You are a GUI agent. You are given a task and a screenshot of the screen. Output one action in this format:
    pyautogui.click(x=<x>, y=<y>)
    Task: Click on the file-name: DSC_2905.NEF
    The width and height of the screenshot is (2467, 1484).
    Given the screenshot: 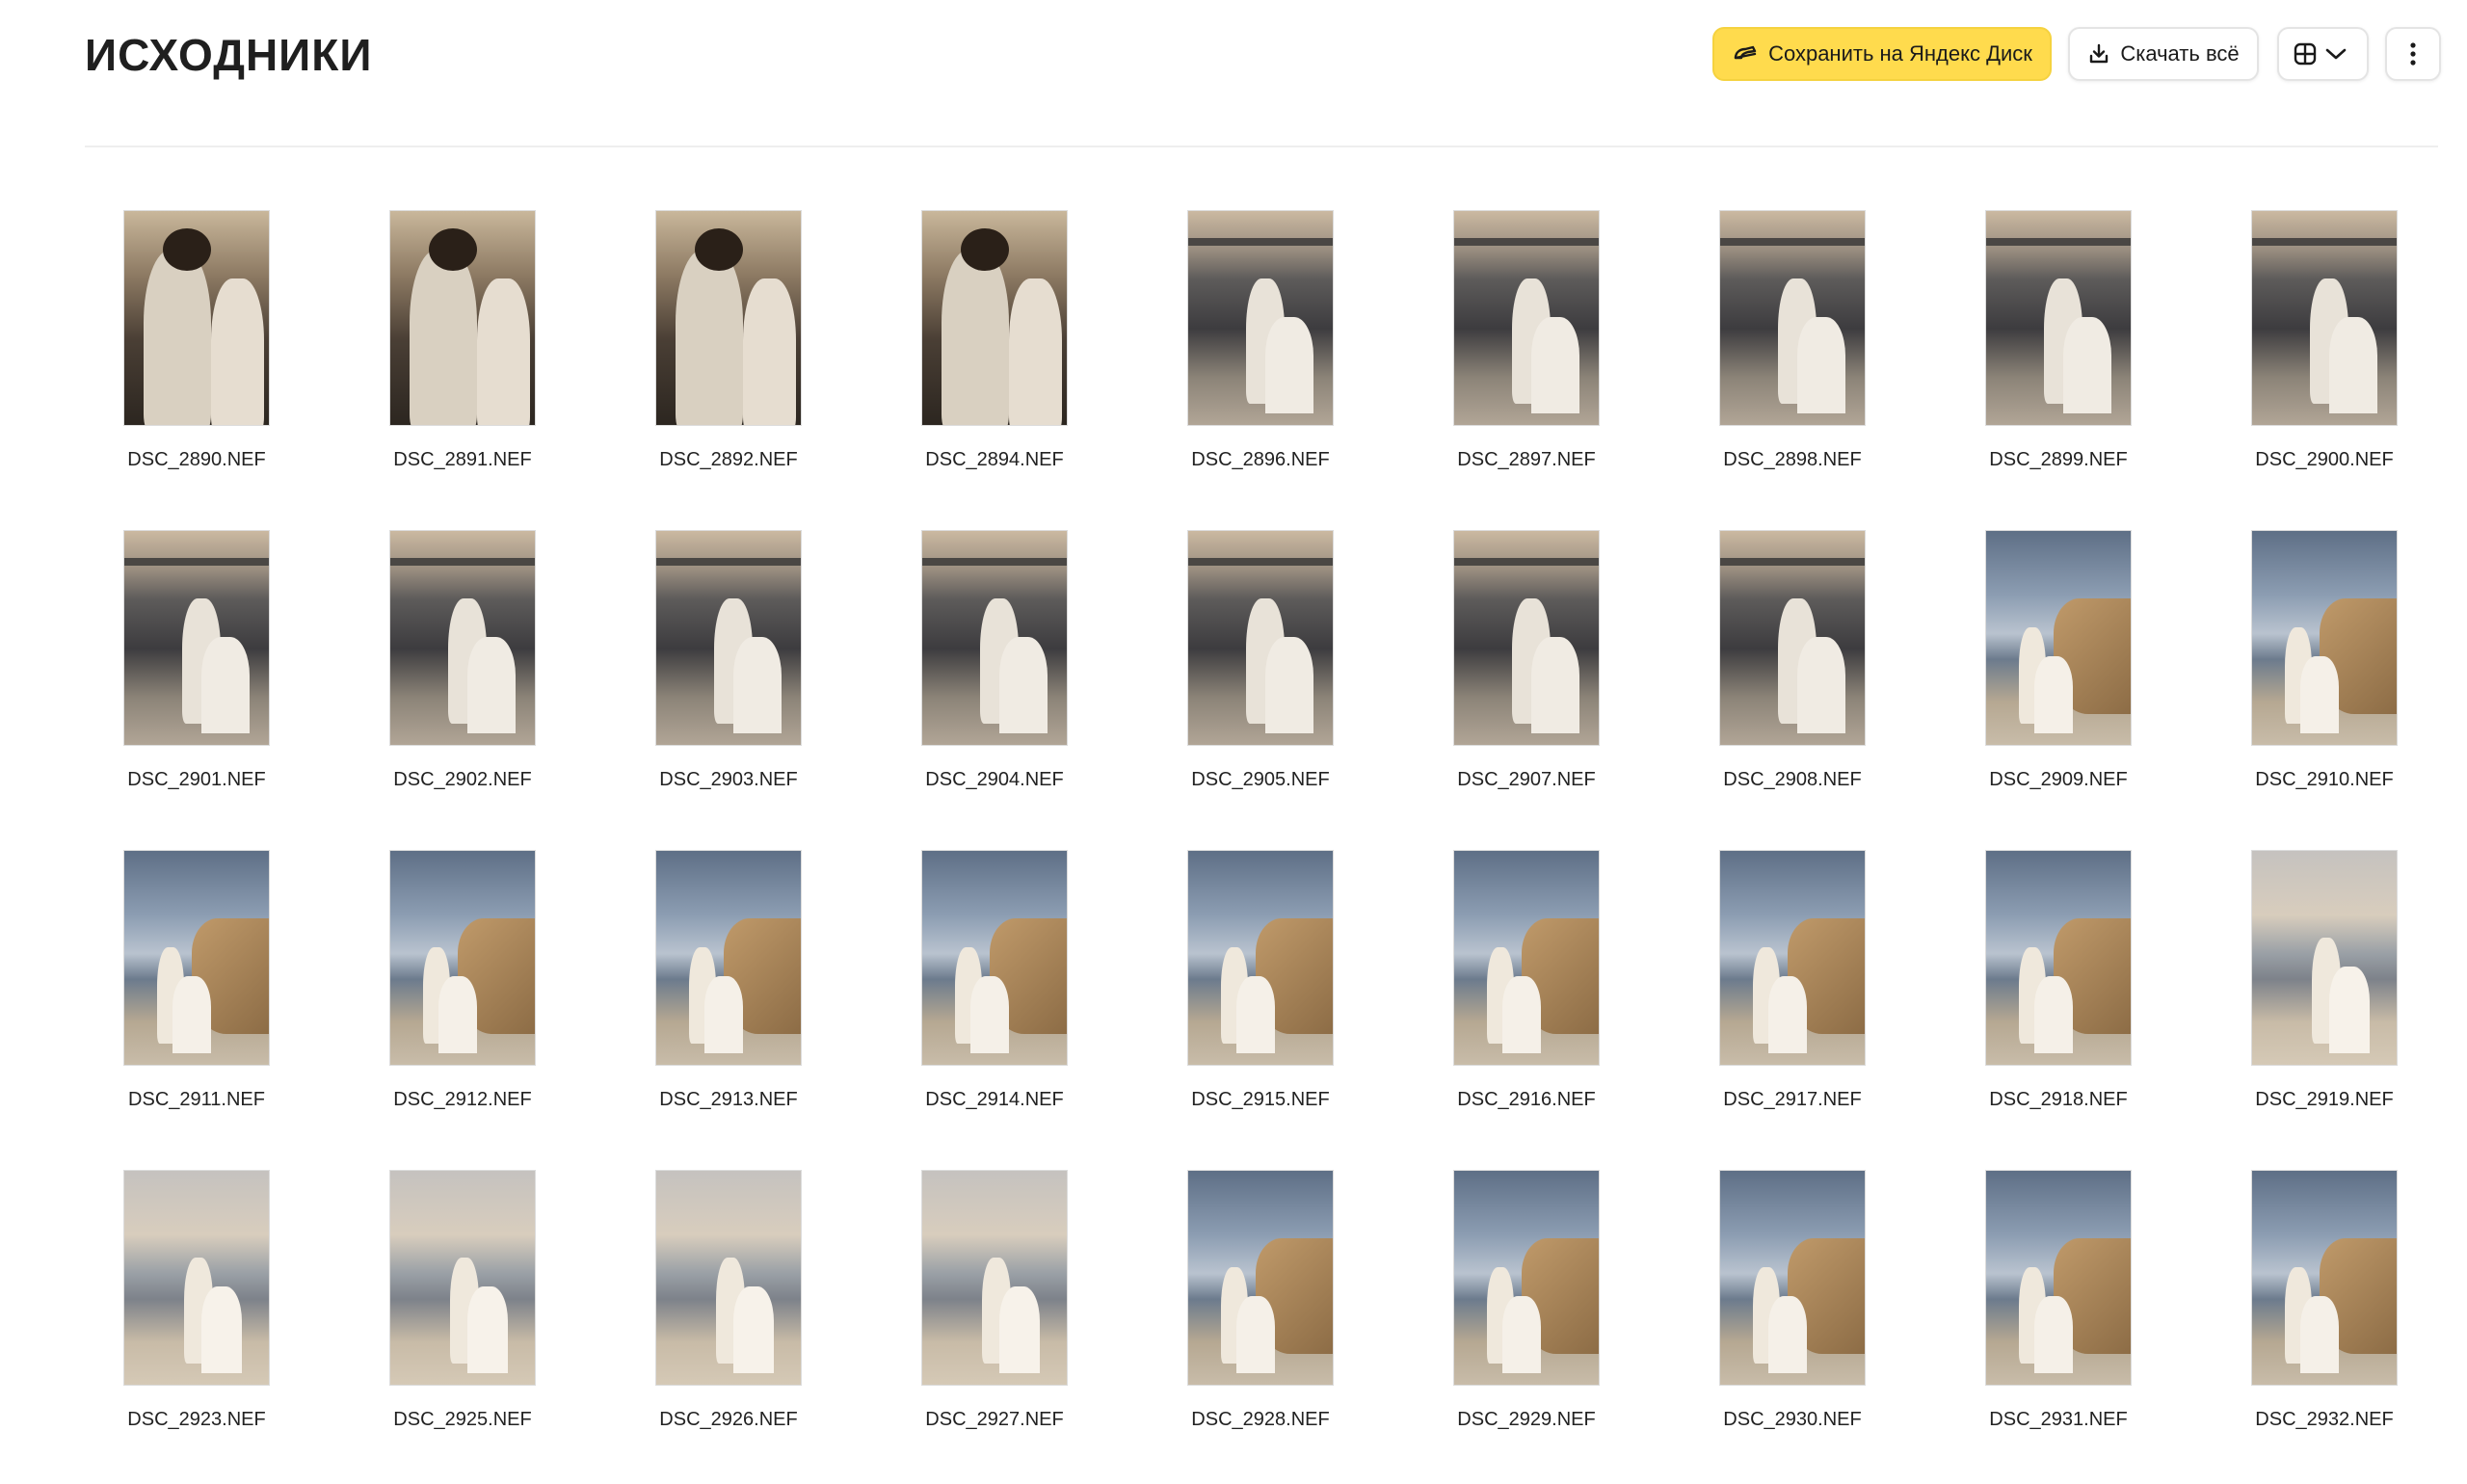 What is the action you would take?
    pyautogui.click(x=1260, y=780)
    